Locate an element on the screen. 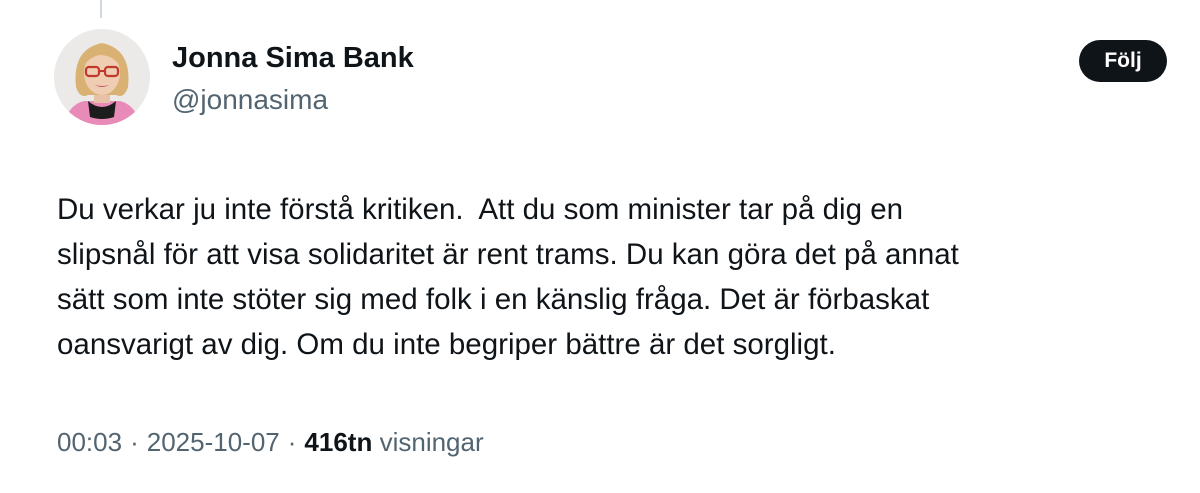 This screenshot has width=1200, height=493. author-display-name: Jonna Sima Bank is located at coordinates (293, 58).